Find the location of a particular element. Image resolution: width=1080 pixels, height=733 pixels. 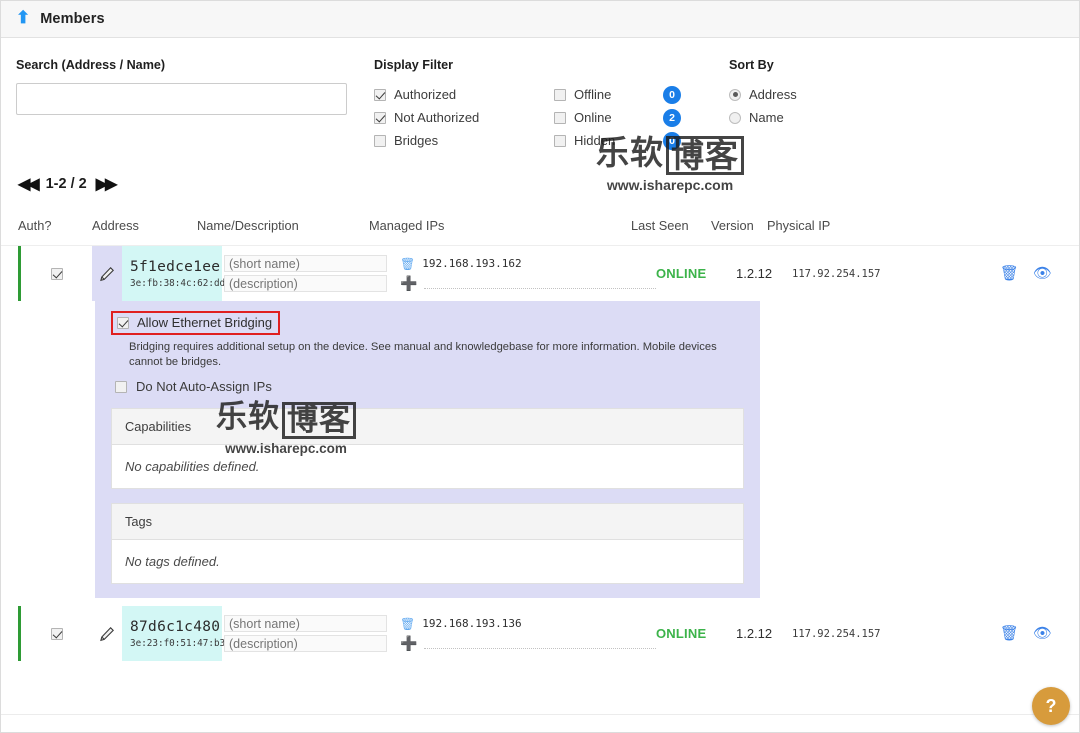

footer-divider is located at coordinates (540, 714).